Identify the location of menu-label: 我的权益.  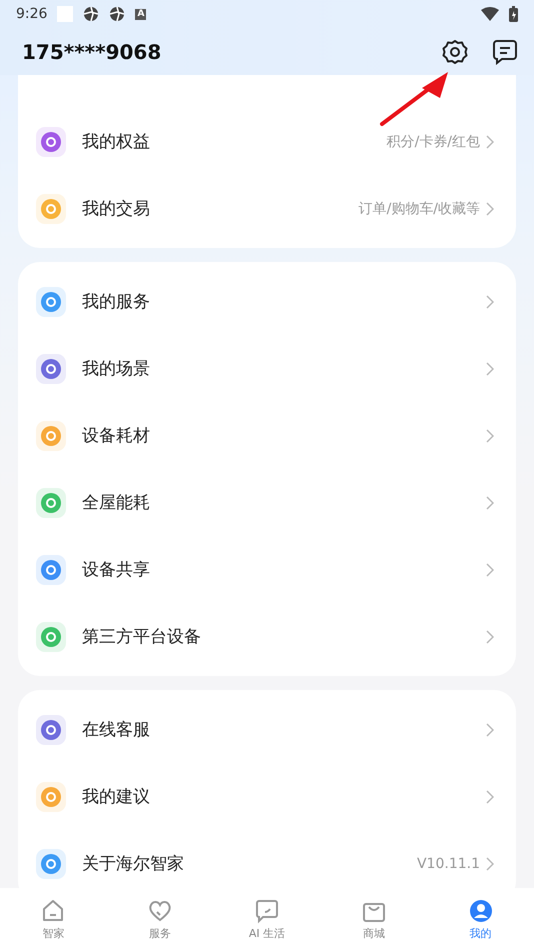
(234, 141).